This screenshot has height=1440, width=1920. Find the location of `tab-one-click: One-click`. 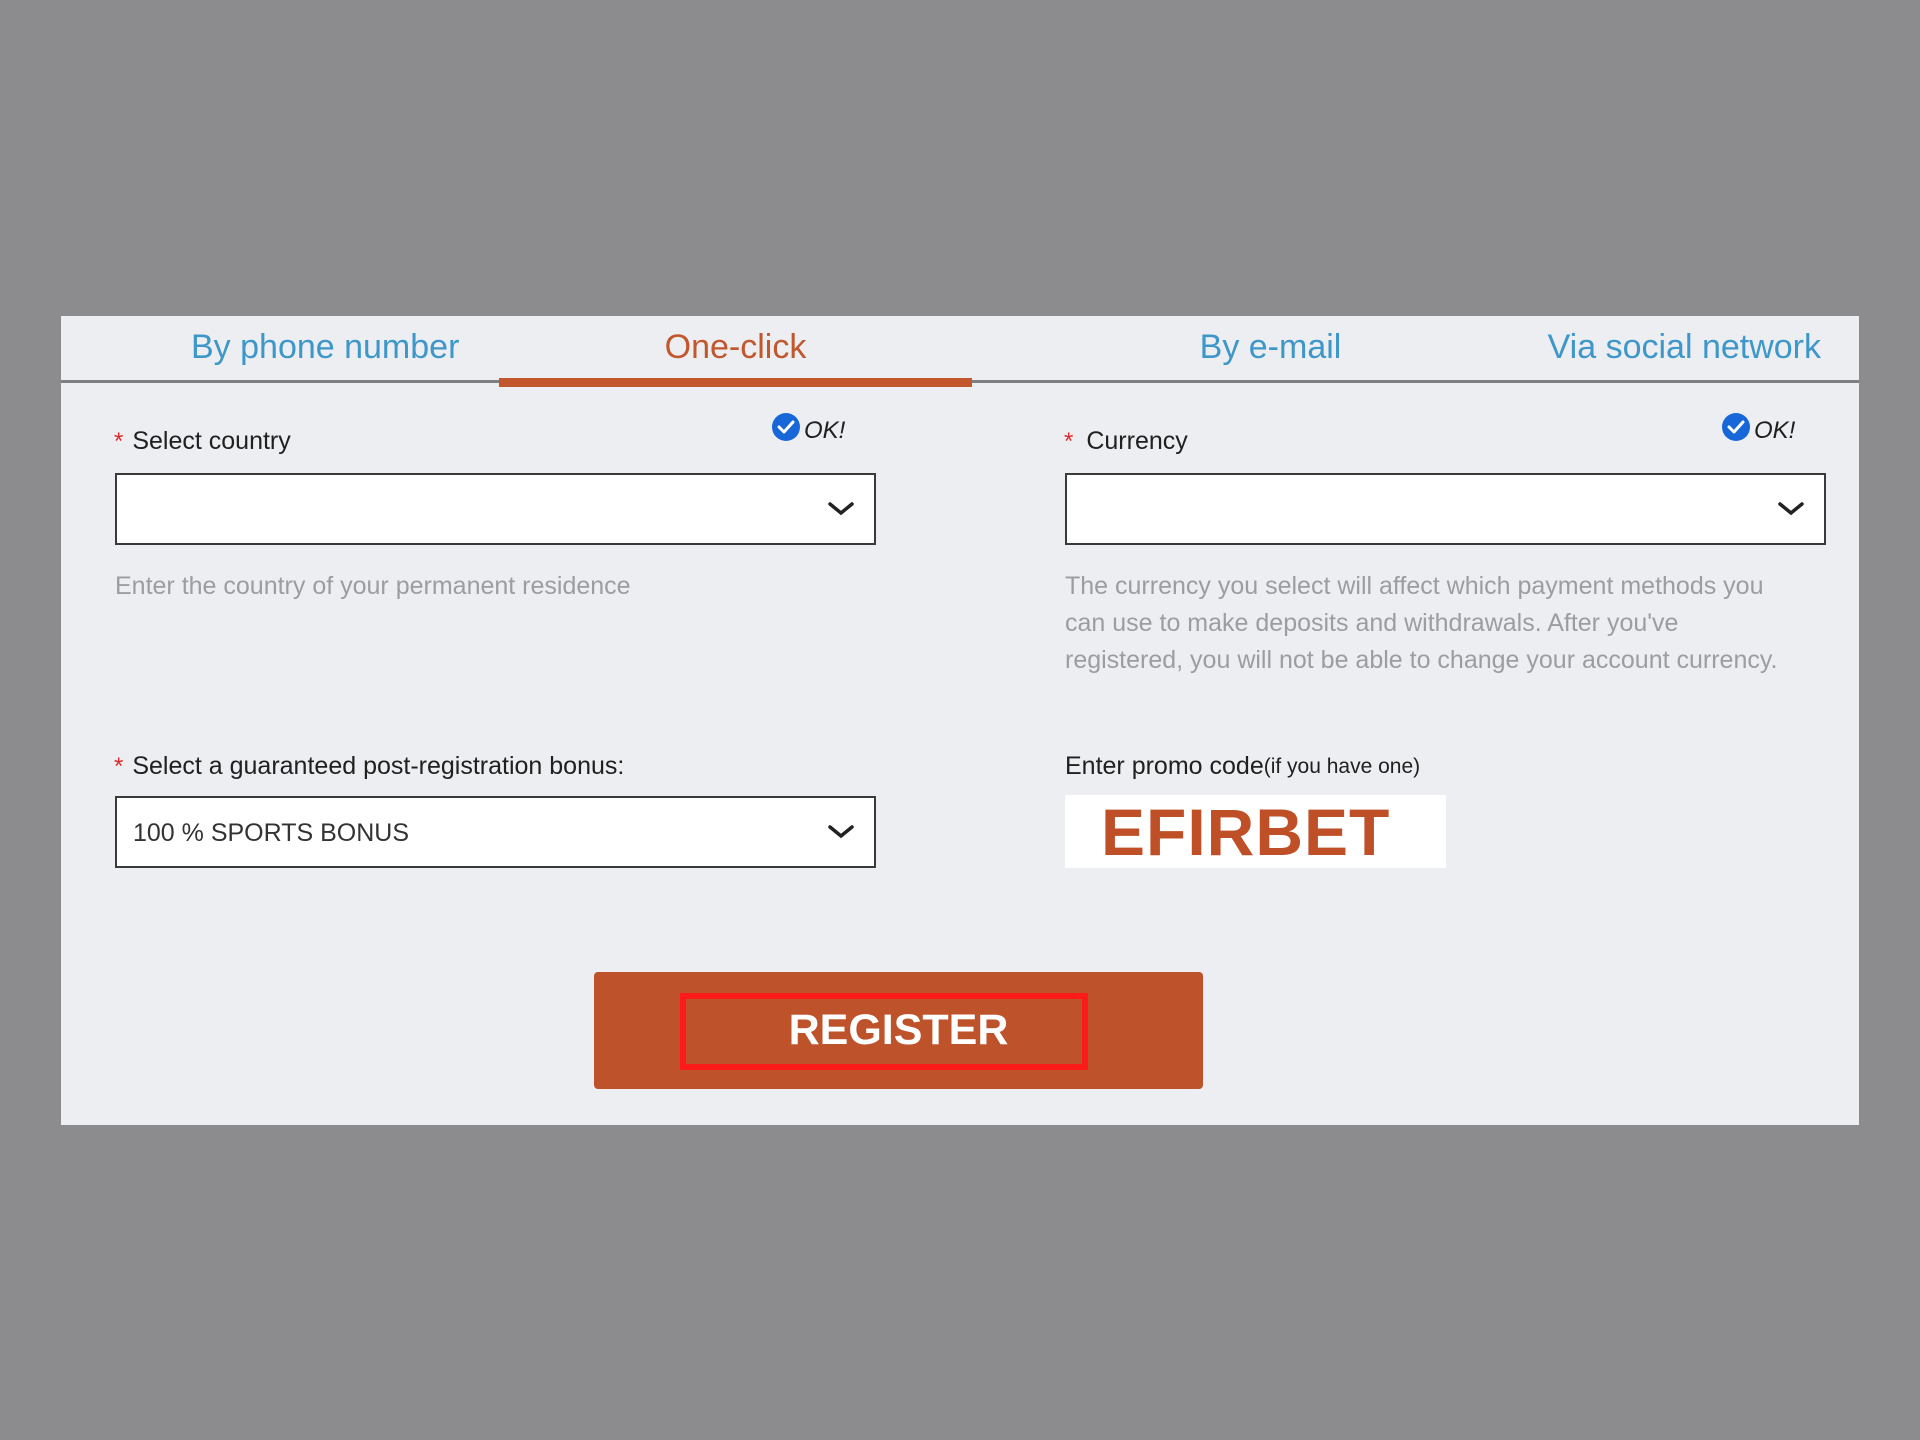

tab-one-click: One-click is located at coordinates (735, 351).